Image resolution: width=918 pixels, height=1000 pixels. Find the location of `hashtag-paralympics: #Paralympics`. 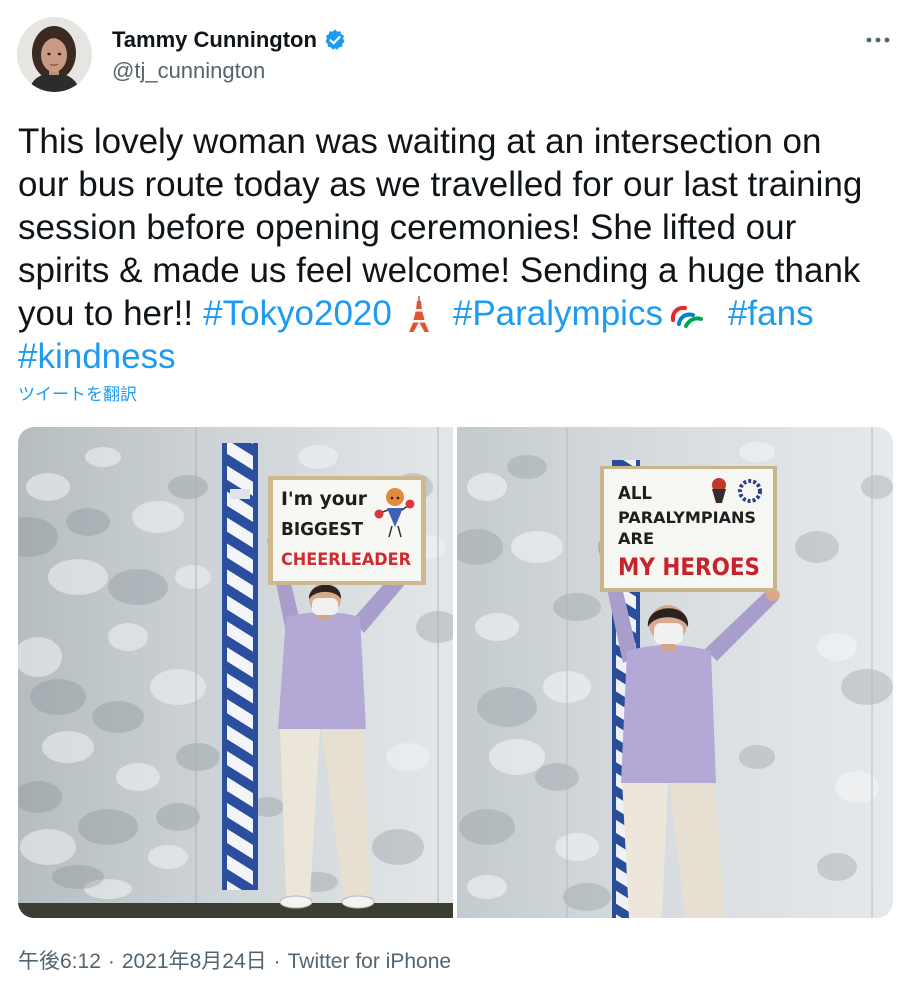

hashtag-paralympics: #Paralympics is located at coordinates (558, 313).